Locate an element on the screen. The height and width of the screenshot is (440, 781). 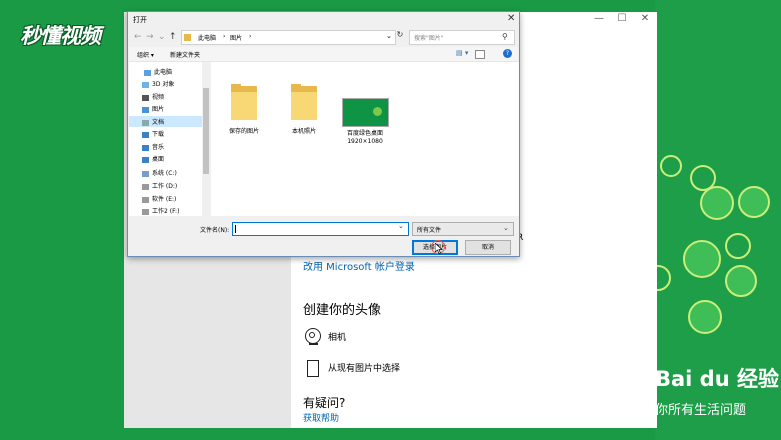
filename-input is located at coordinates (320, 229).